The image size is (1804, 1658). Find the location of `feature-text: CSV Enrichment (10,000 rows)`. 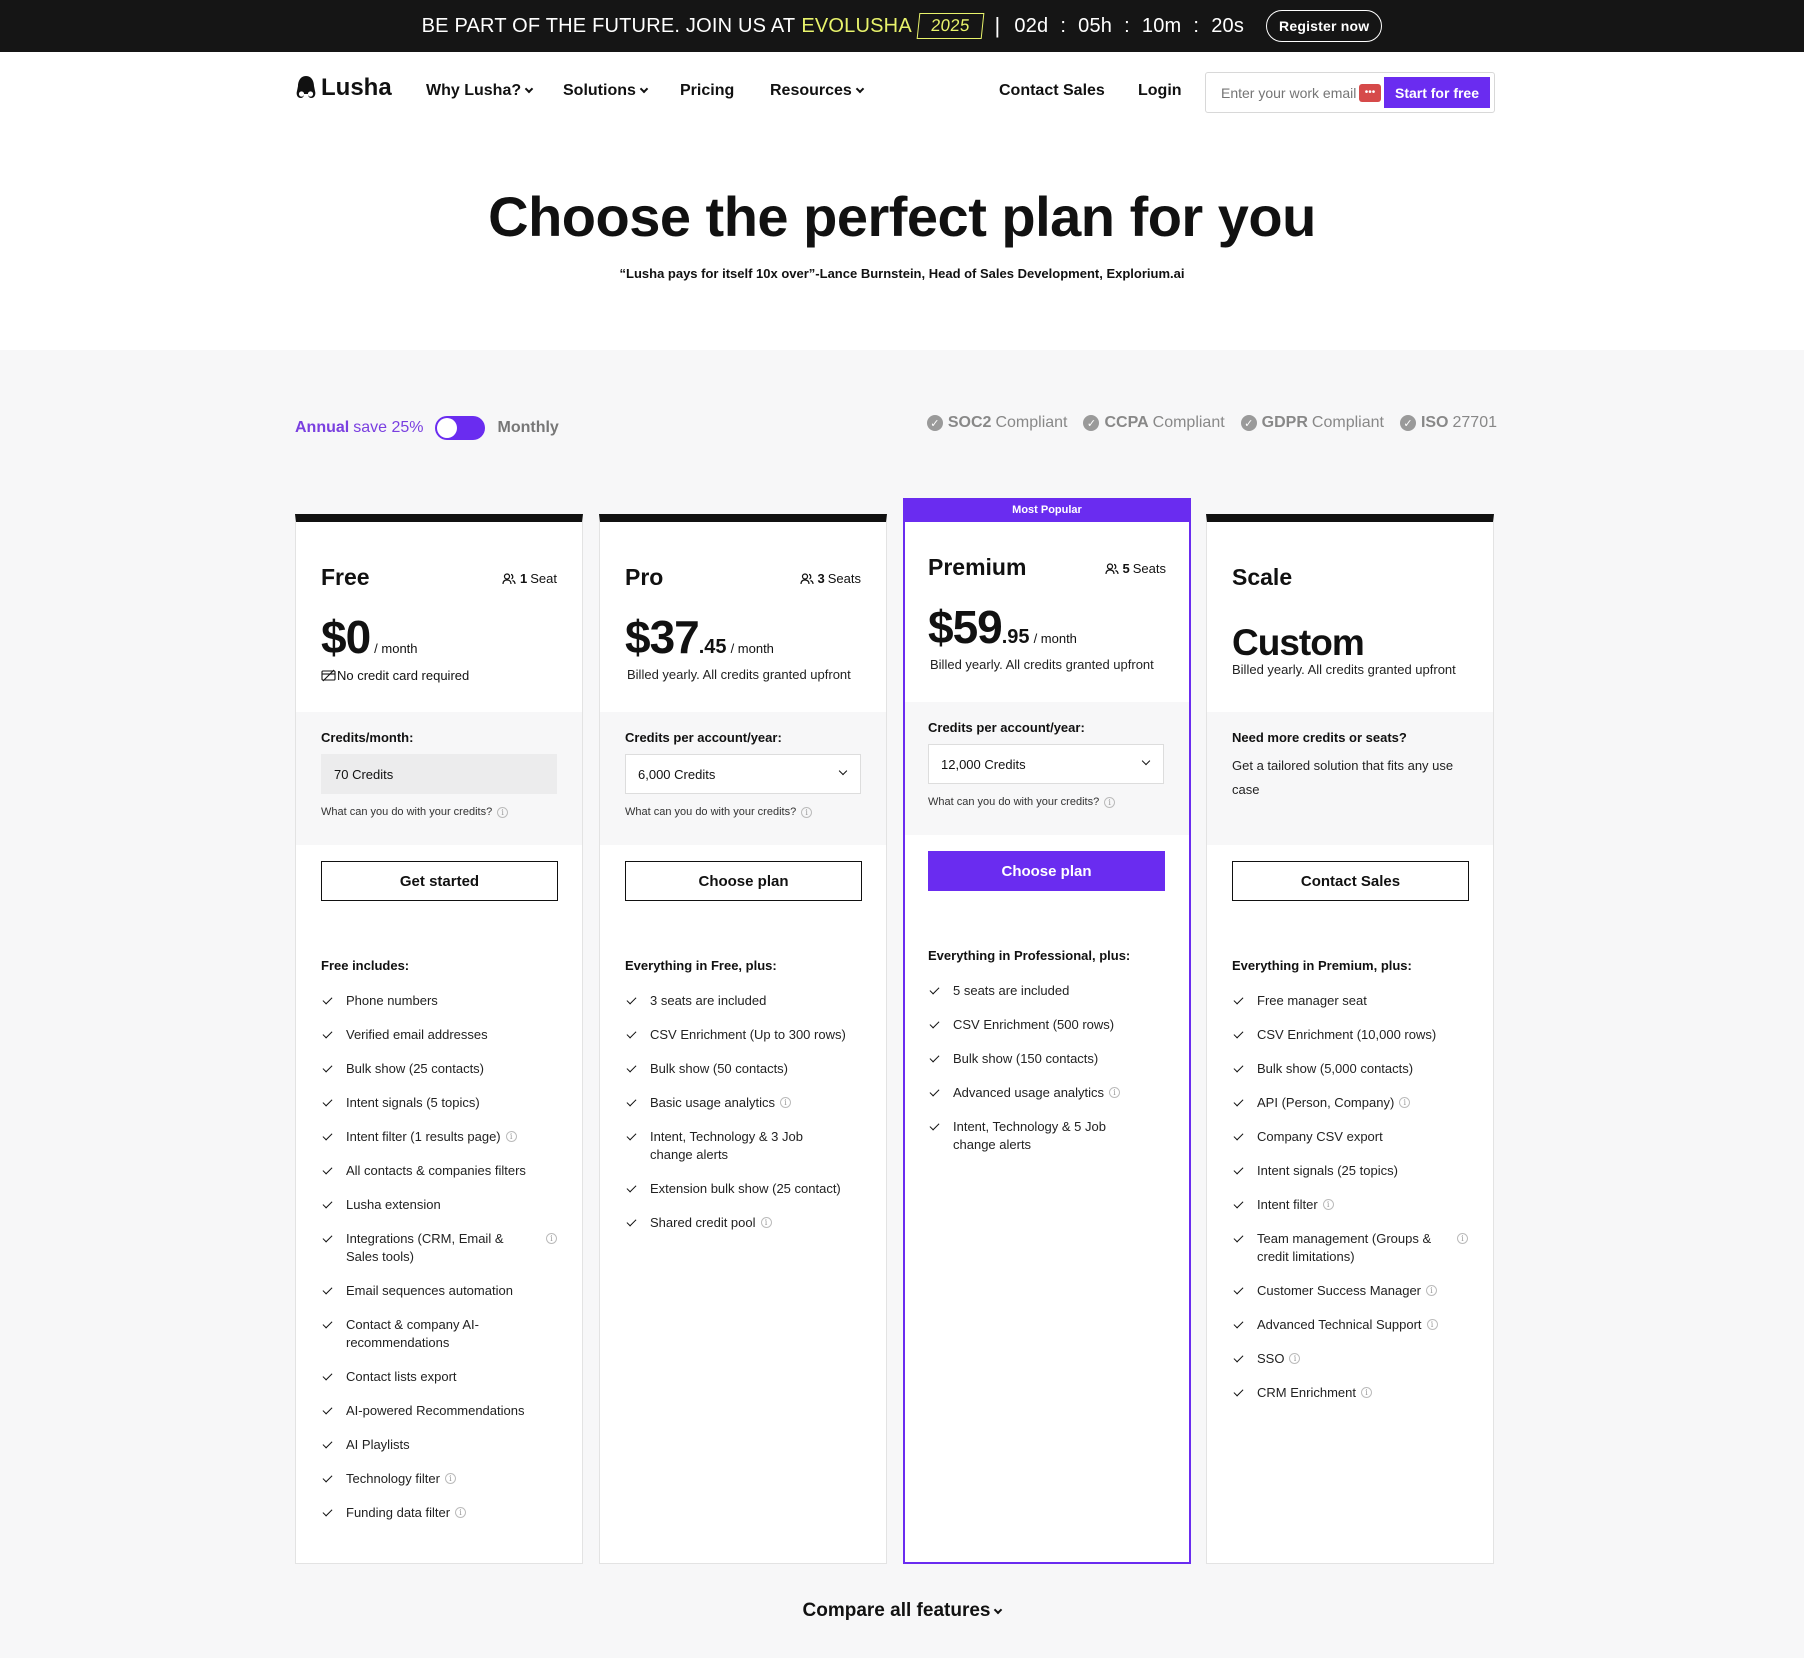

feature-text: CSV Enrichment (10,000 rows) is located at coordinates (1347, 1034).